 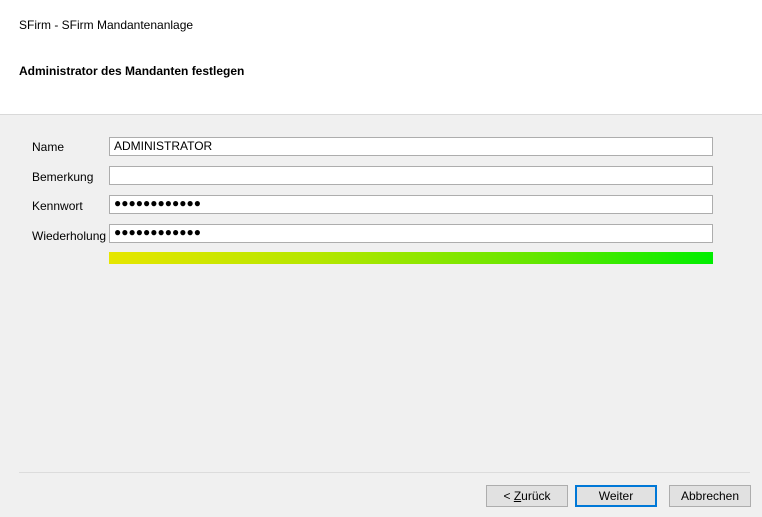 What do you see at coordinates (411, 233) in the screenshot?
I see `wiederholung-field: ●●●●●●●●●●●●` at bounding box center [411, 233].